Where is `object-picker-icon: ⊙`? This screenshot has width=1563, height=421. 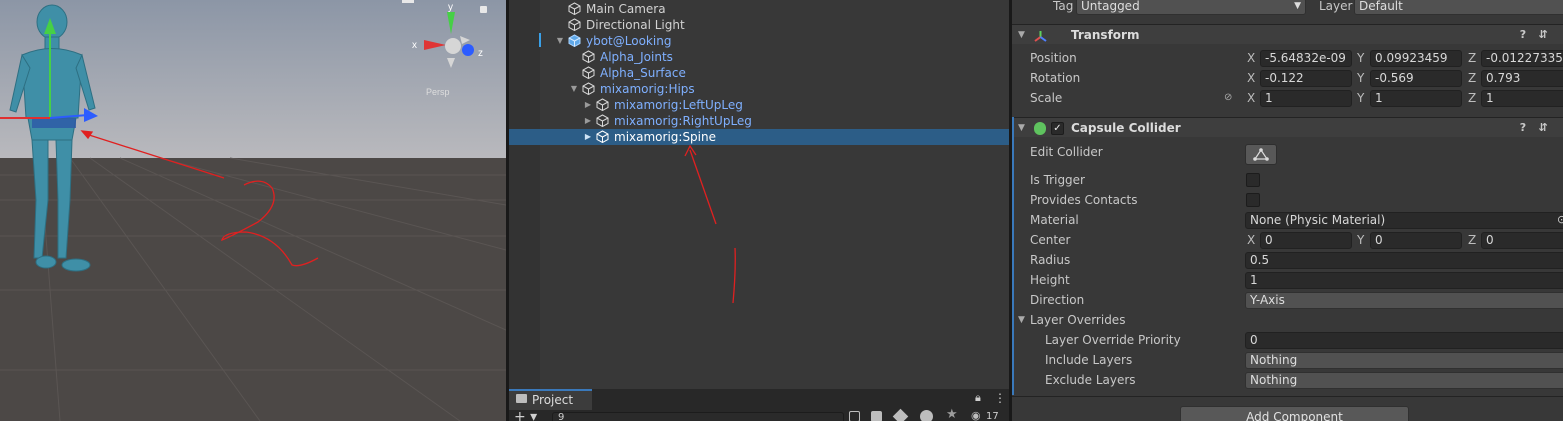 object-picker-icon: ⊙ is located at coordinates (1560, 220).